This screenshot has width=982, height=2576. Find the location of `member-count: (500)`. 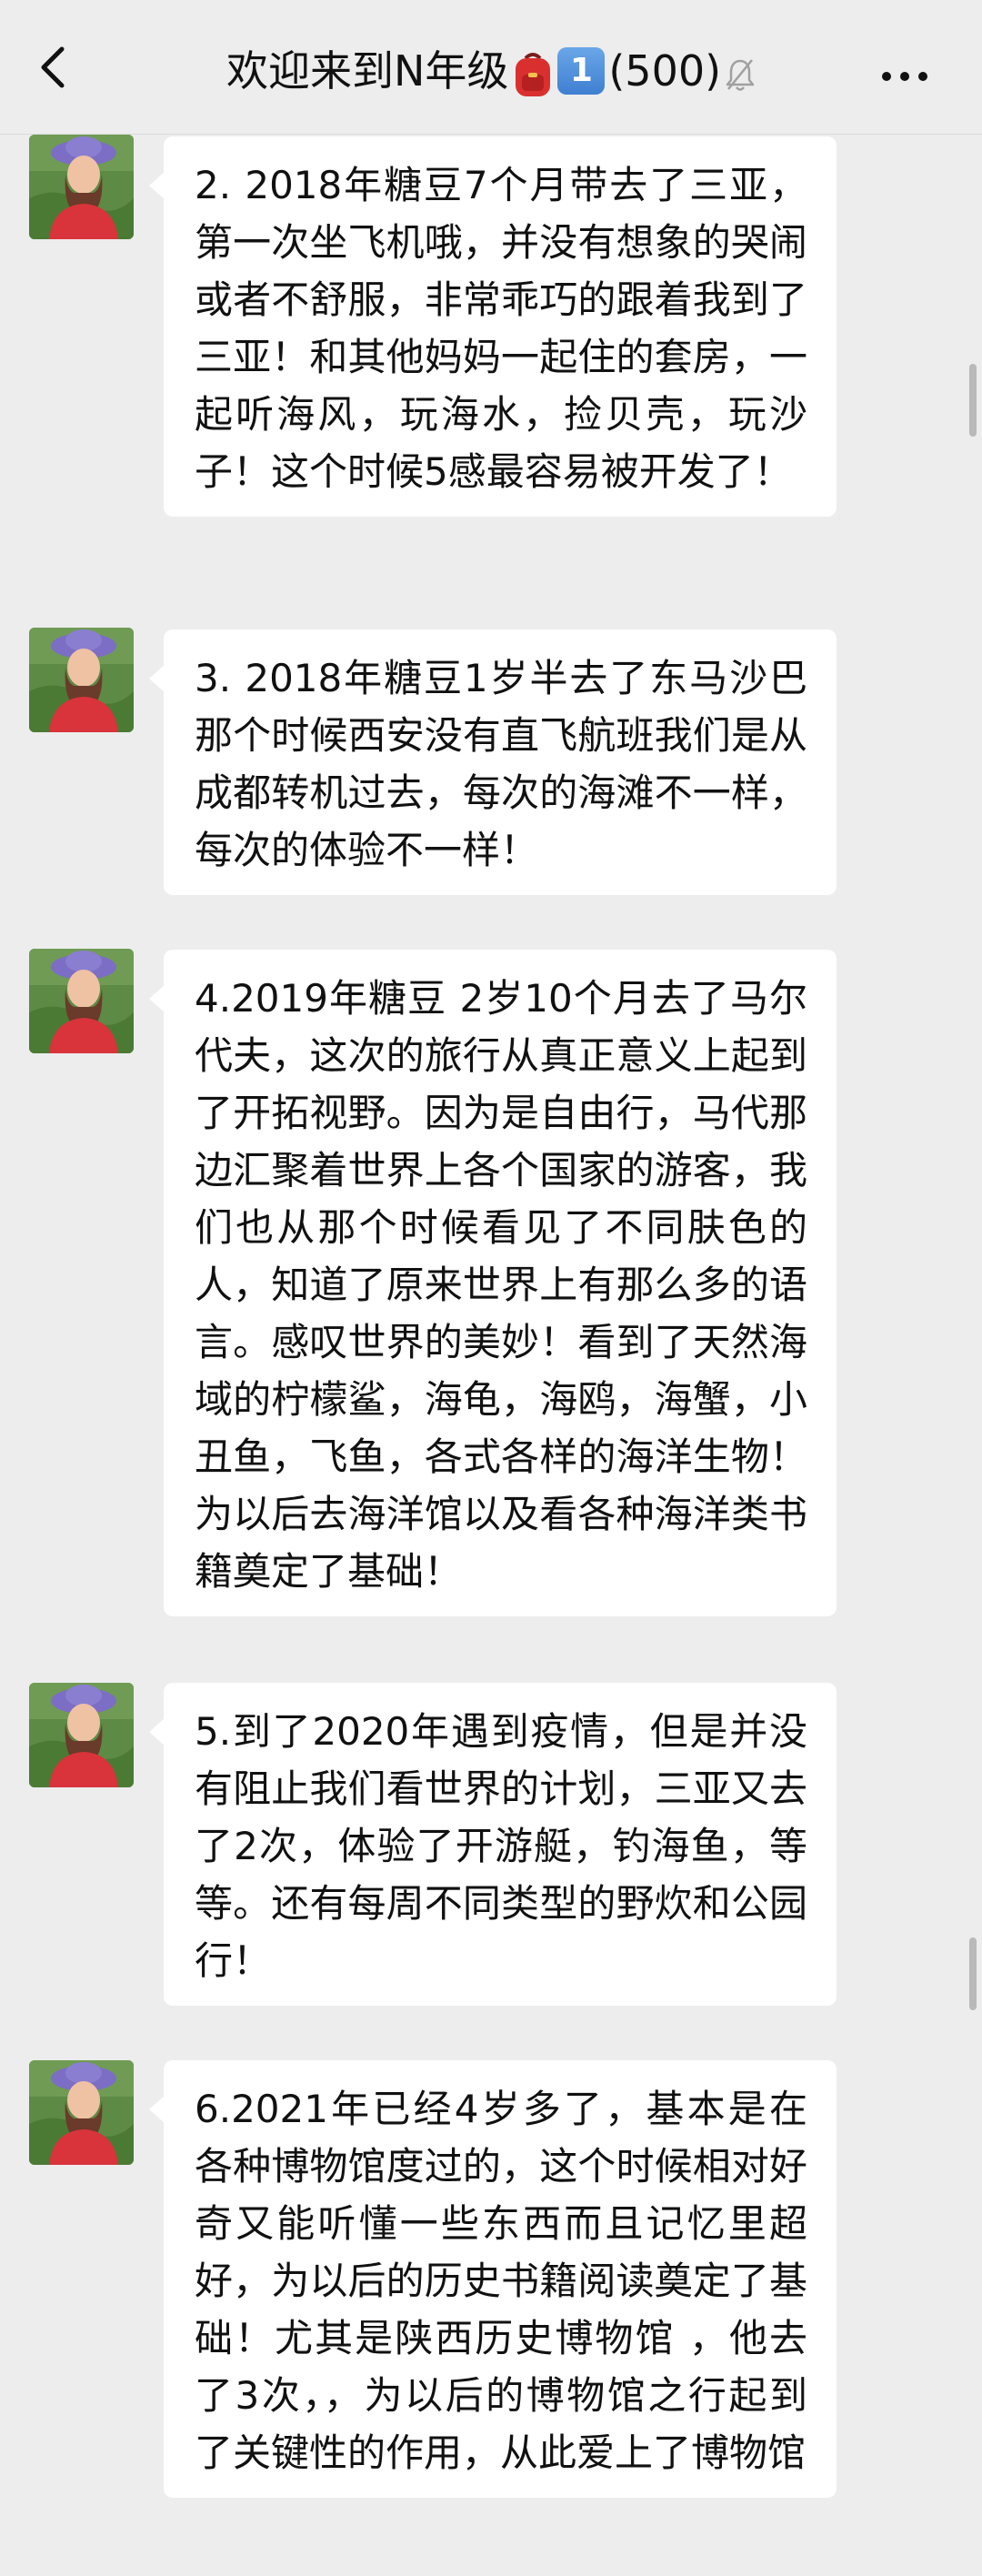

member-count: (500) is located at coordinates (665, 71).